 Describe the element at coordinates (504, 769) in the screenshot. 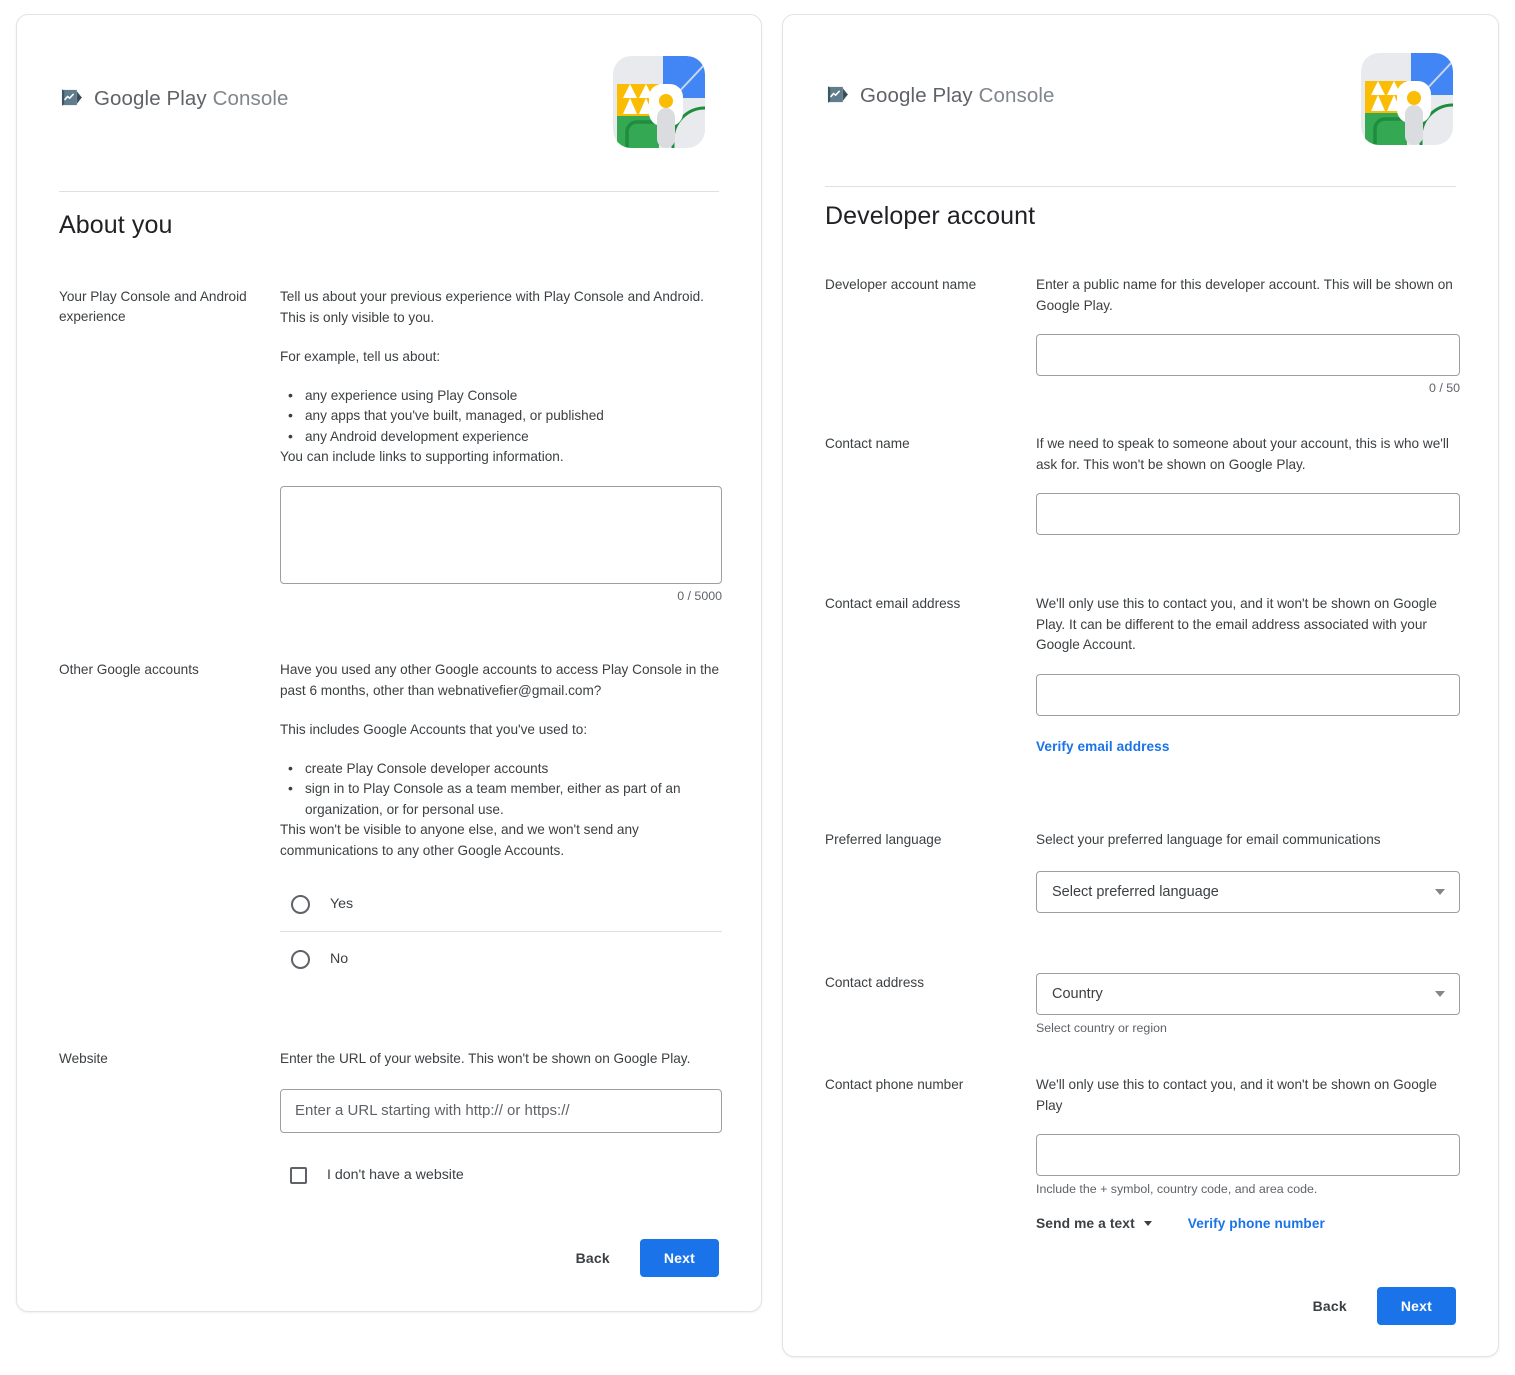

I see `list-item: create Play Console developer accounts` at that location.